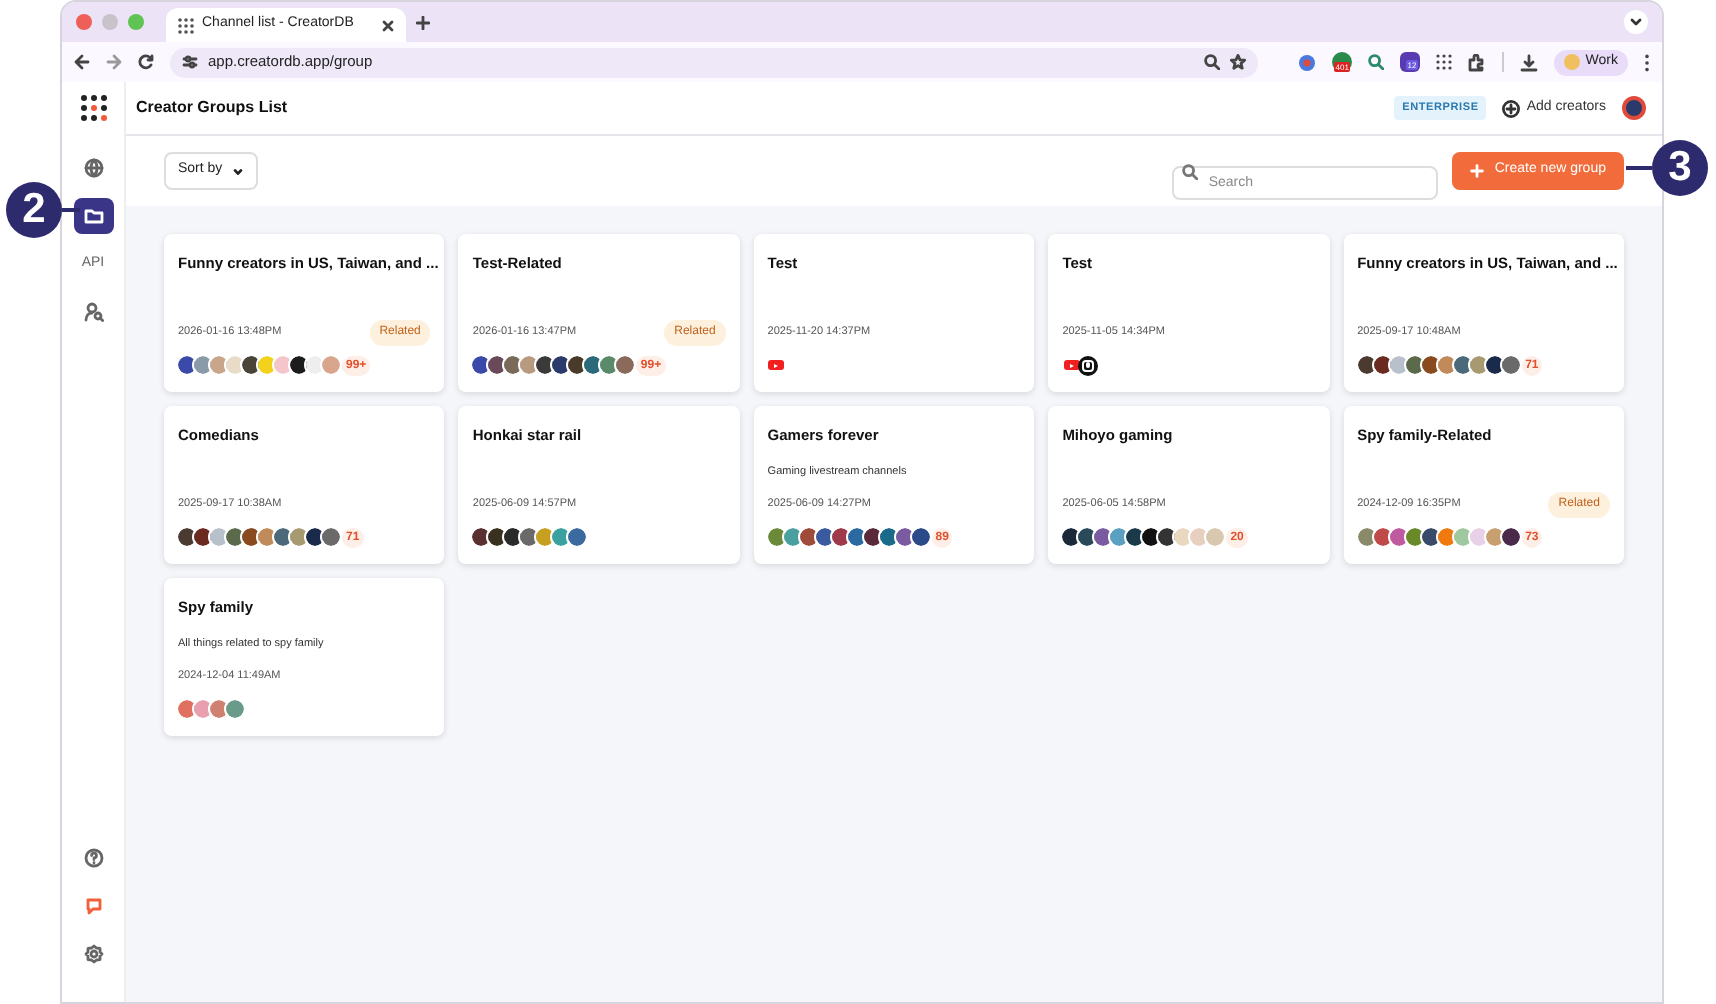 Image resolution: width=1716 pixels, height=1004 pixels. Describe the element at coordinates (1237, 62) in the screenshot. I see `bookmark-star-icon` at that location.